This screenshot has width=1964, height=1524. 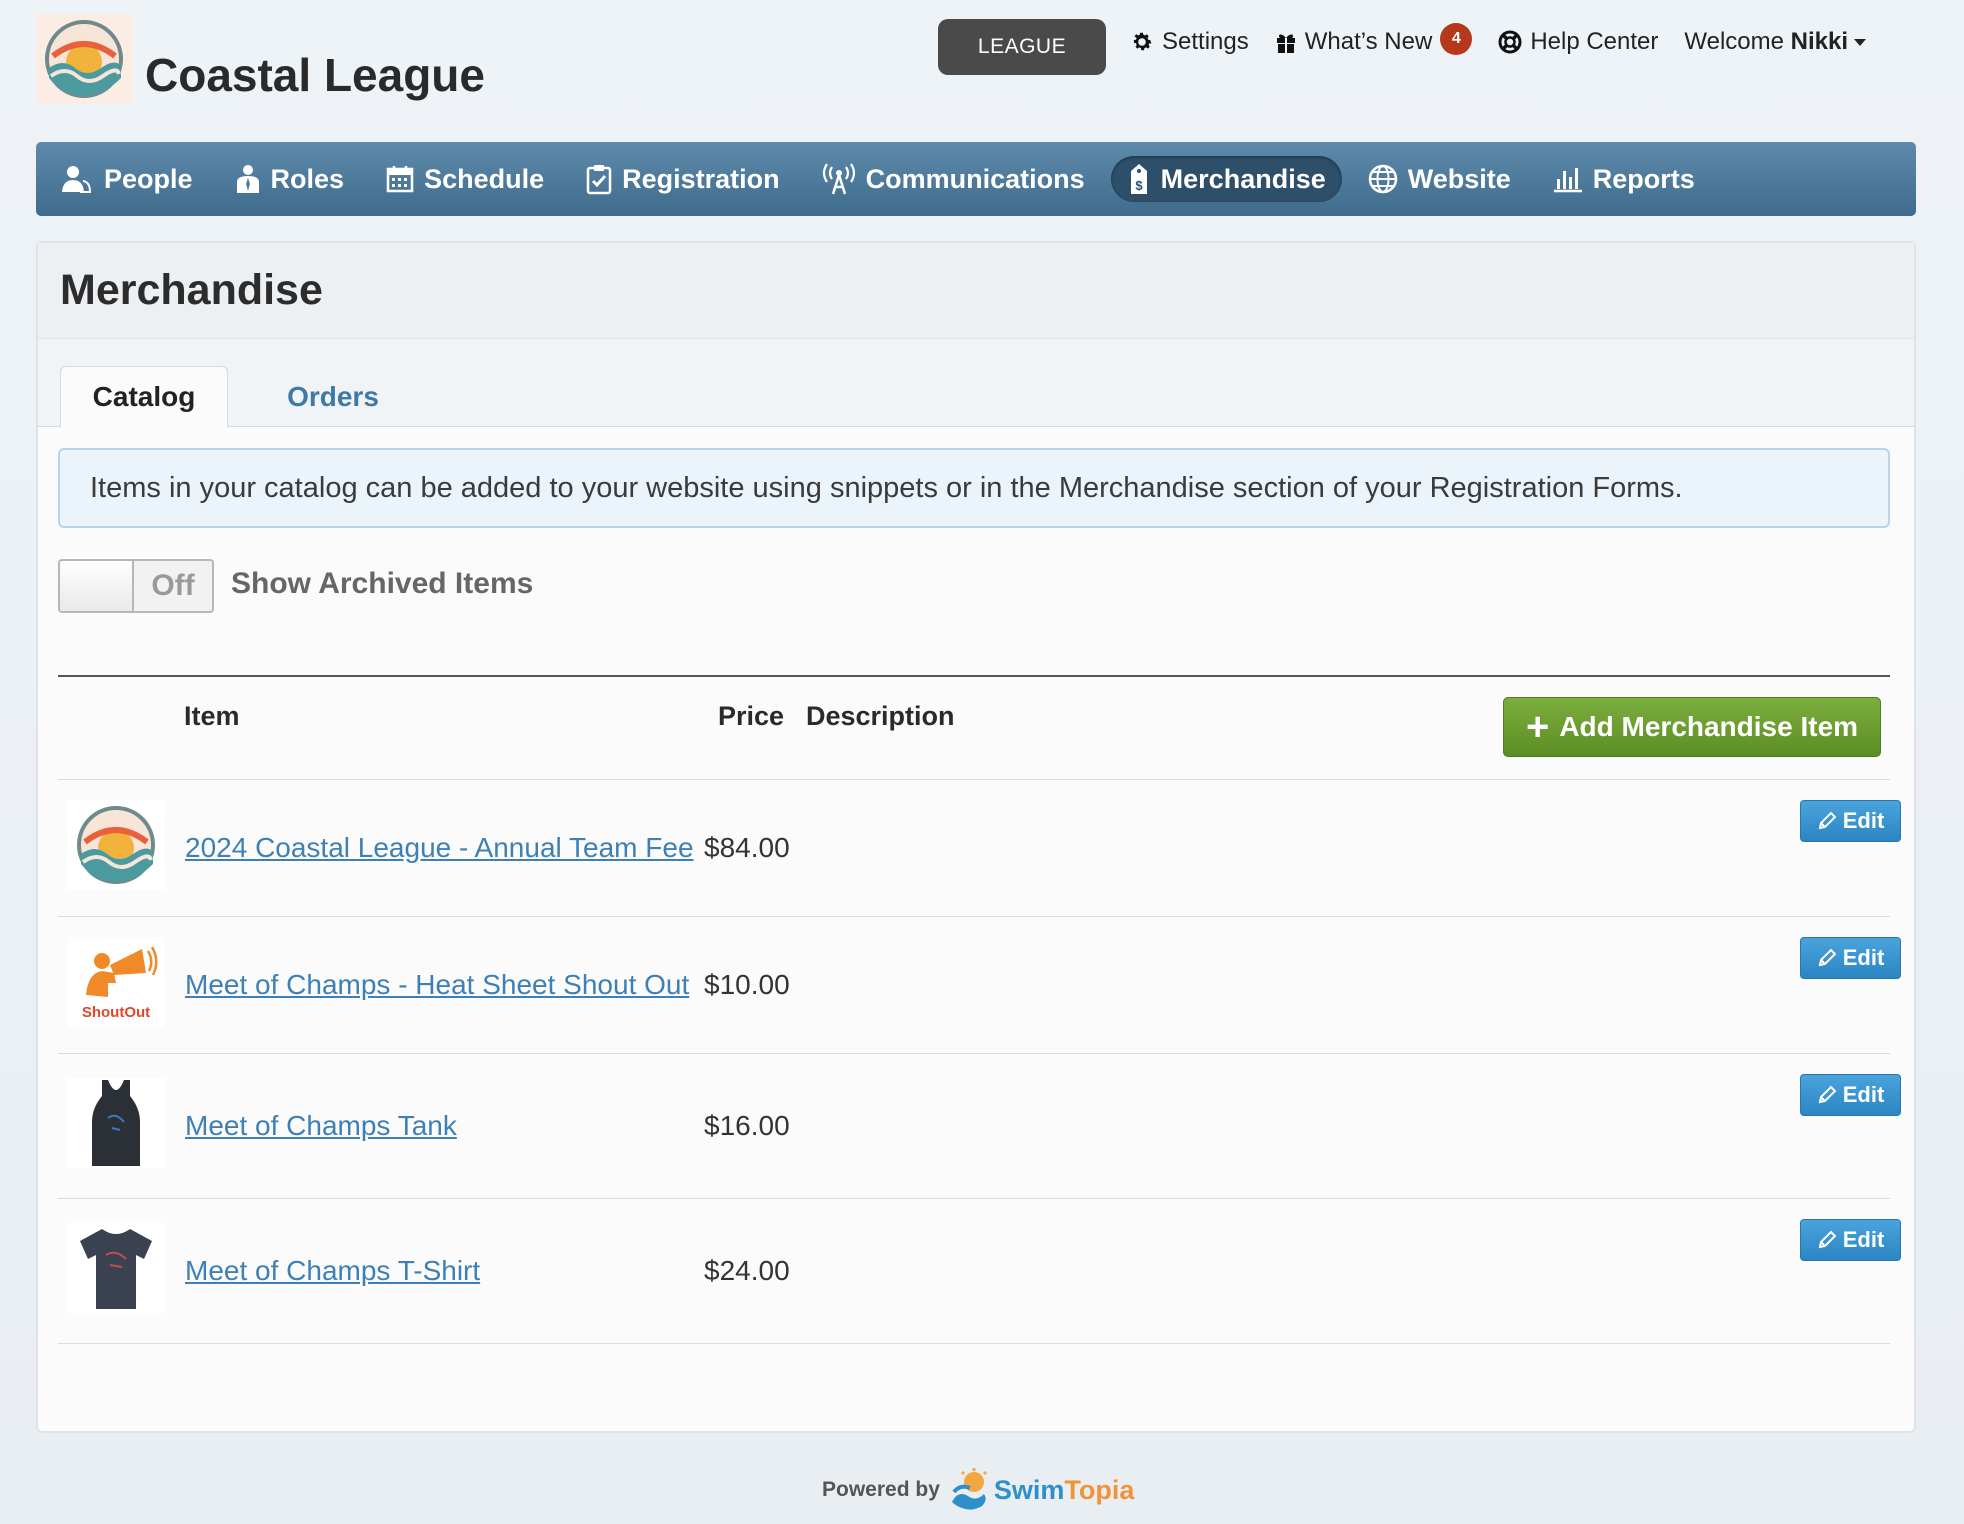 What do you see at coordinates (1459, 178) in the screenshot?
I see `nav-label: Website` at bounding box center [1459, 178].